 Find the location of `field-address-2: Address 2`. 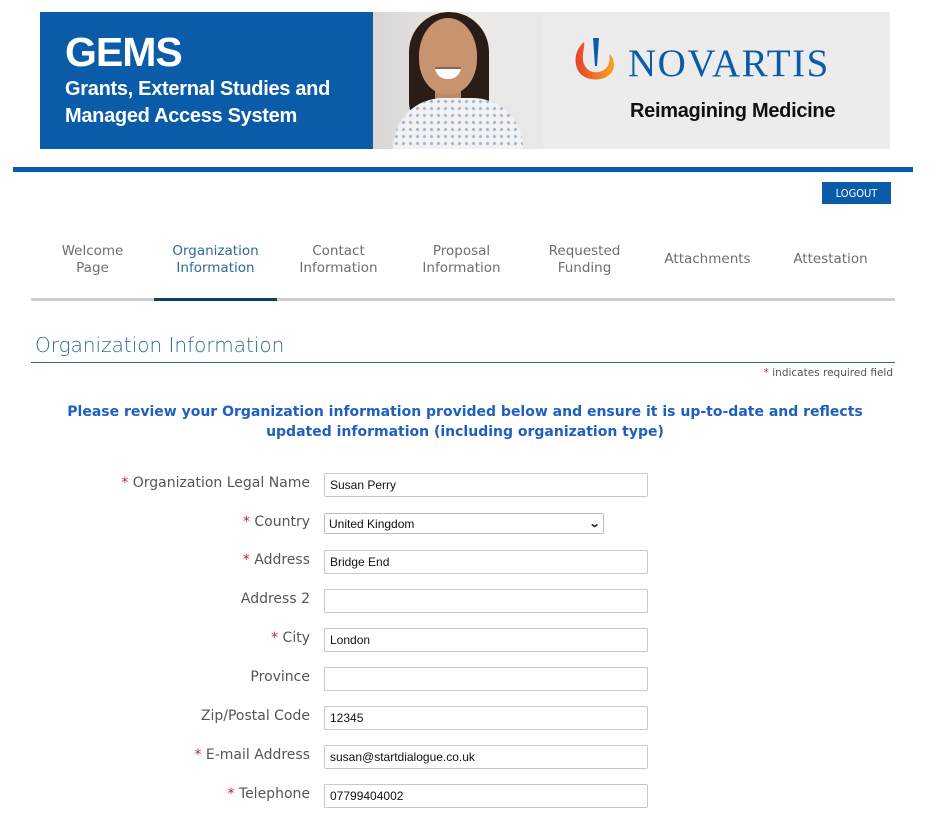

field-address-2: Address 2 is located at coordinates (350, 602).